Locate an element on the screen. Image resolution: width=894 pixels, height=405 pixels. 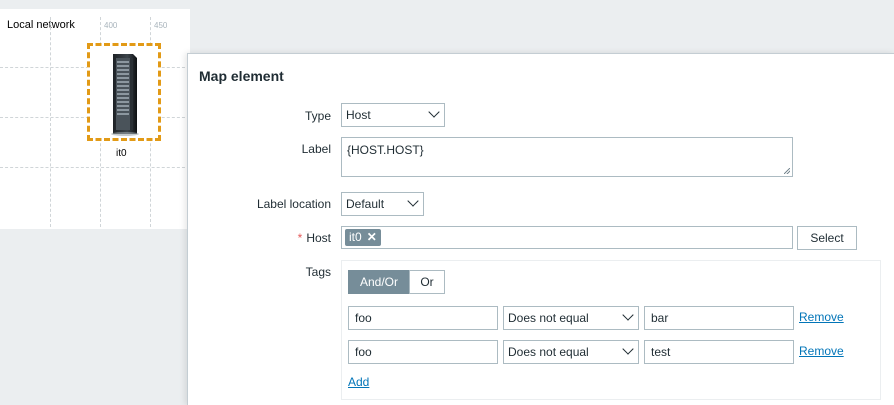
tag-value-input: bar is located at coordinates (719, 318).